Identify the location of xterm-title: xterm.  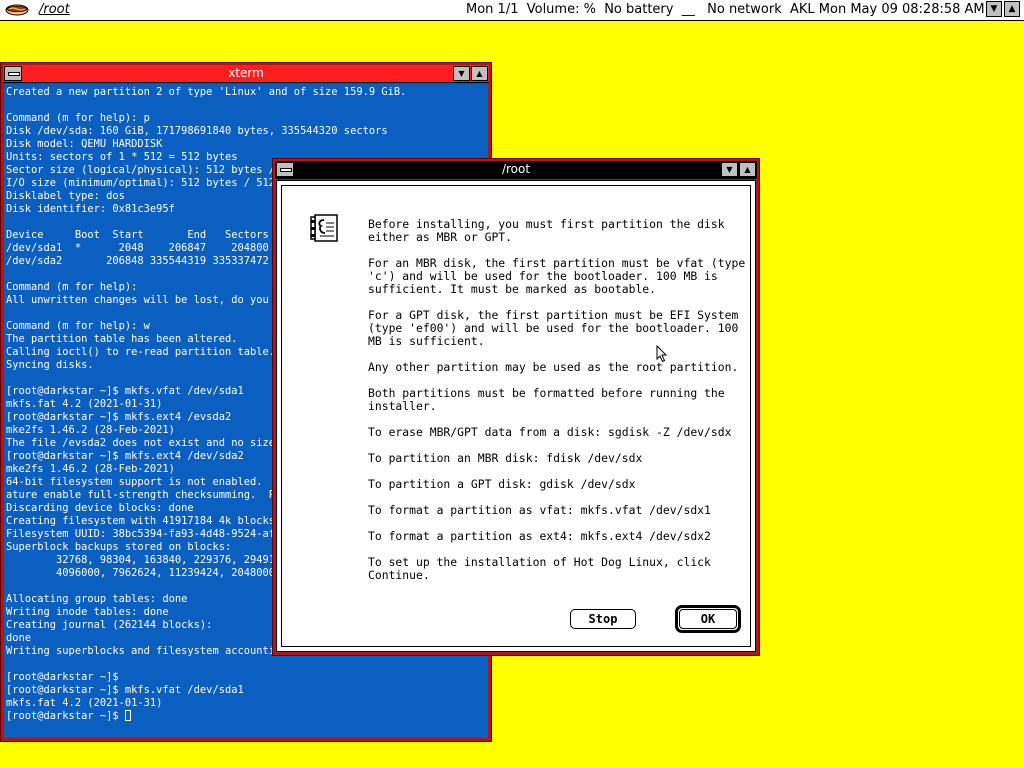
(246, 73).